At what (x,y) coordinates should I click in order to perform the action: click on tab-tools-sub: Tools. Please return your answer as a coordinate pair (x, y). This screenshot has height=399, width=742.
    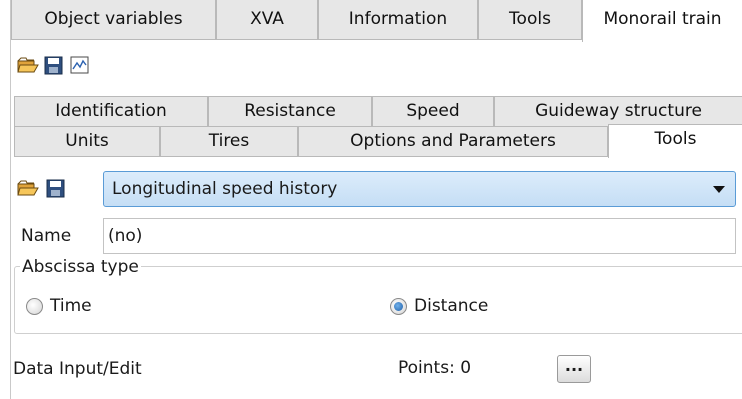
    Looking at the image, I should click on (675, 141).